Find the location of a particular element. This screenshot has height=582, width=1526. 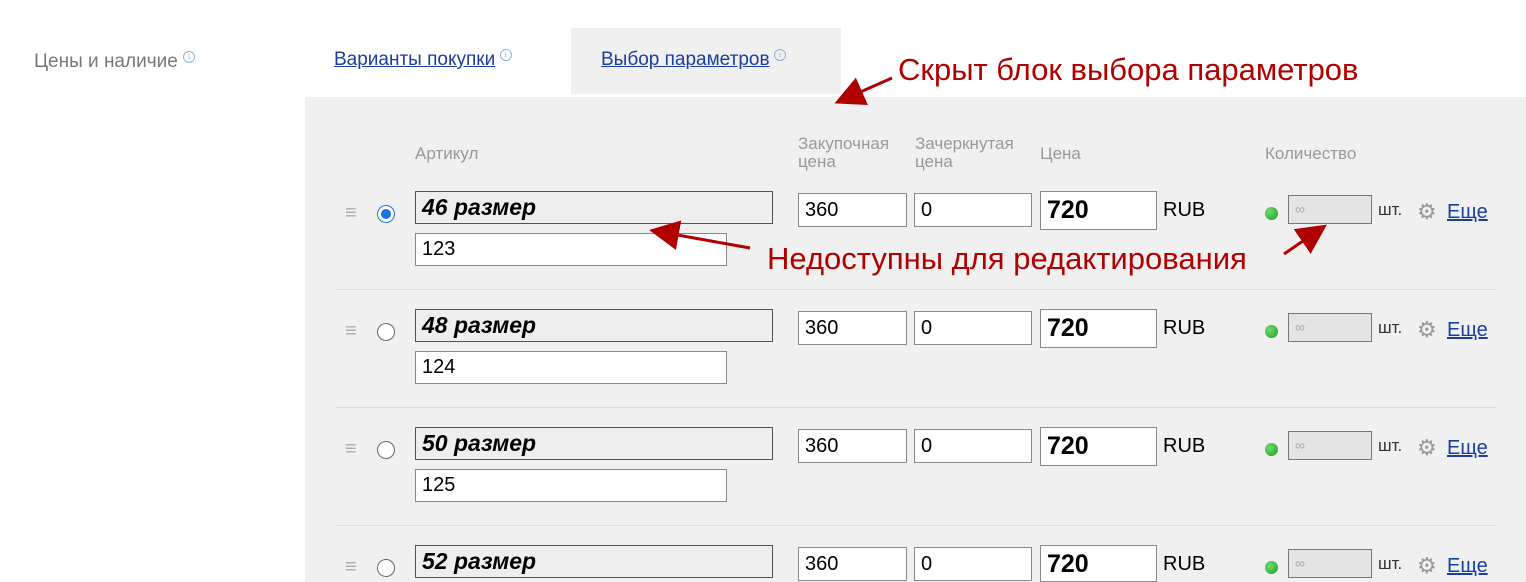

annotation-arrows is located at coordinates (988, 166).